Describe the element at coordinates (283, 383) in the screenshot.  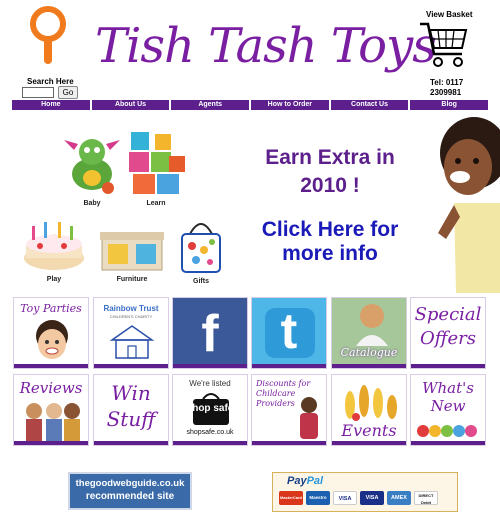
I see `discounts-line1: Discounts for` at that location.